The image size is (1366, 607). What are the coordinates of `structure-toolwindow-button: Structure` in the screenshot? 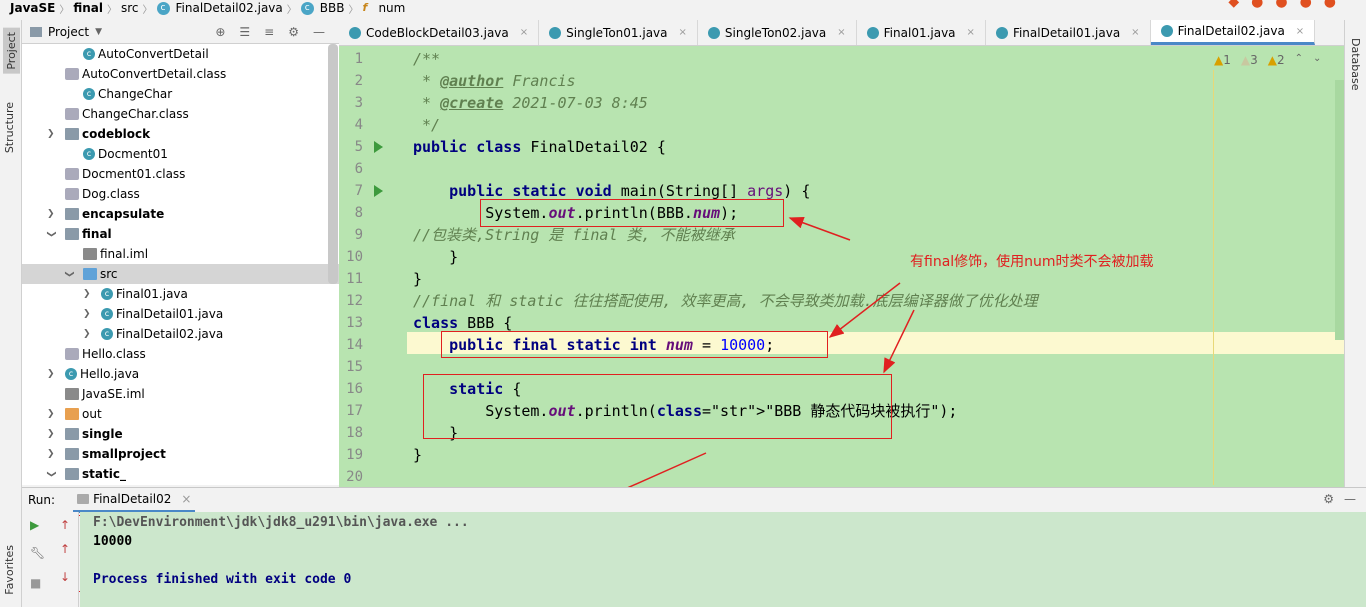 It's located at (9, 127).